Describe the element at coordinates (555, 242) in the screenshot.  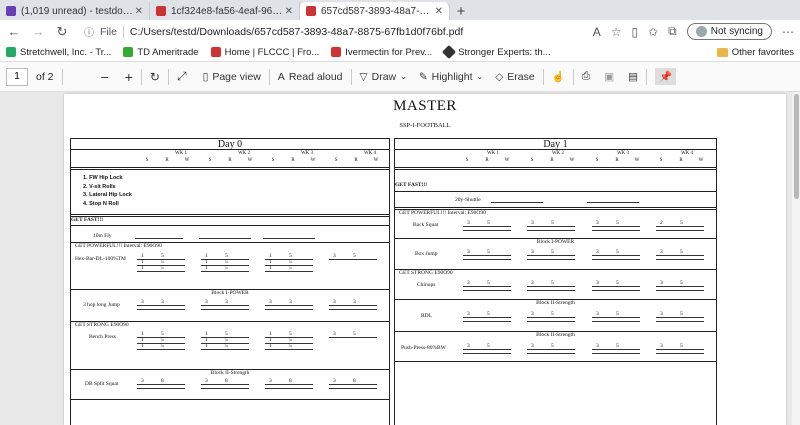
I see `block-label: Block I-POWER` at that location.